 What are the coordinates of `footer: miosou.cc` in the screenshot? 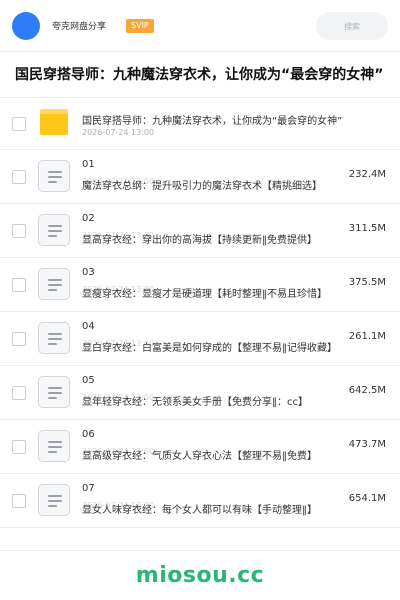 It's located at (200, 575).